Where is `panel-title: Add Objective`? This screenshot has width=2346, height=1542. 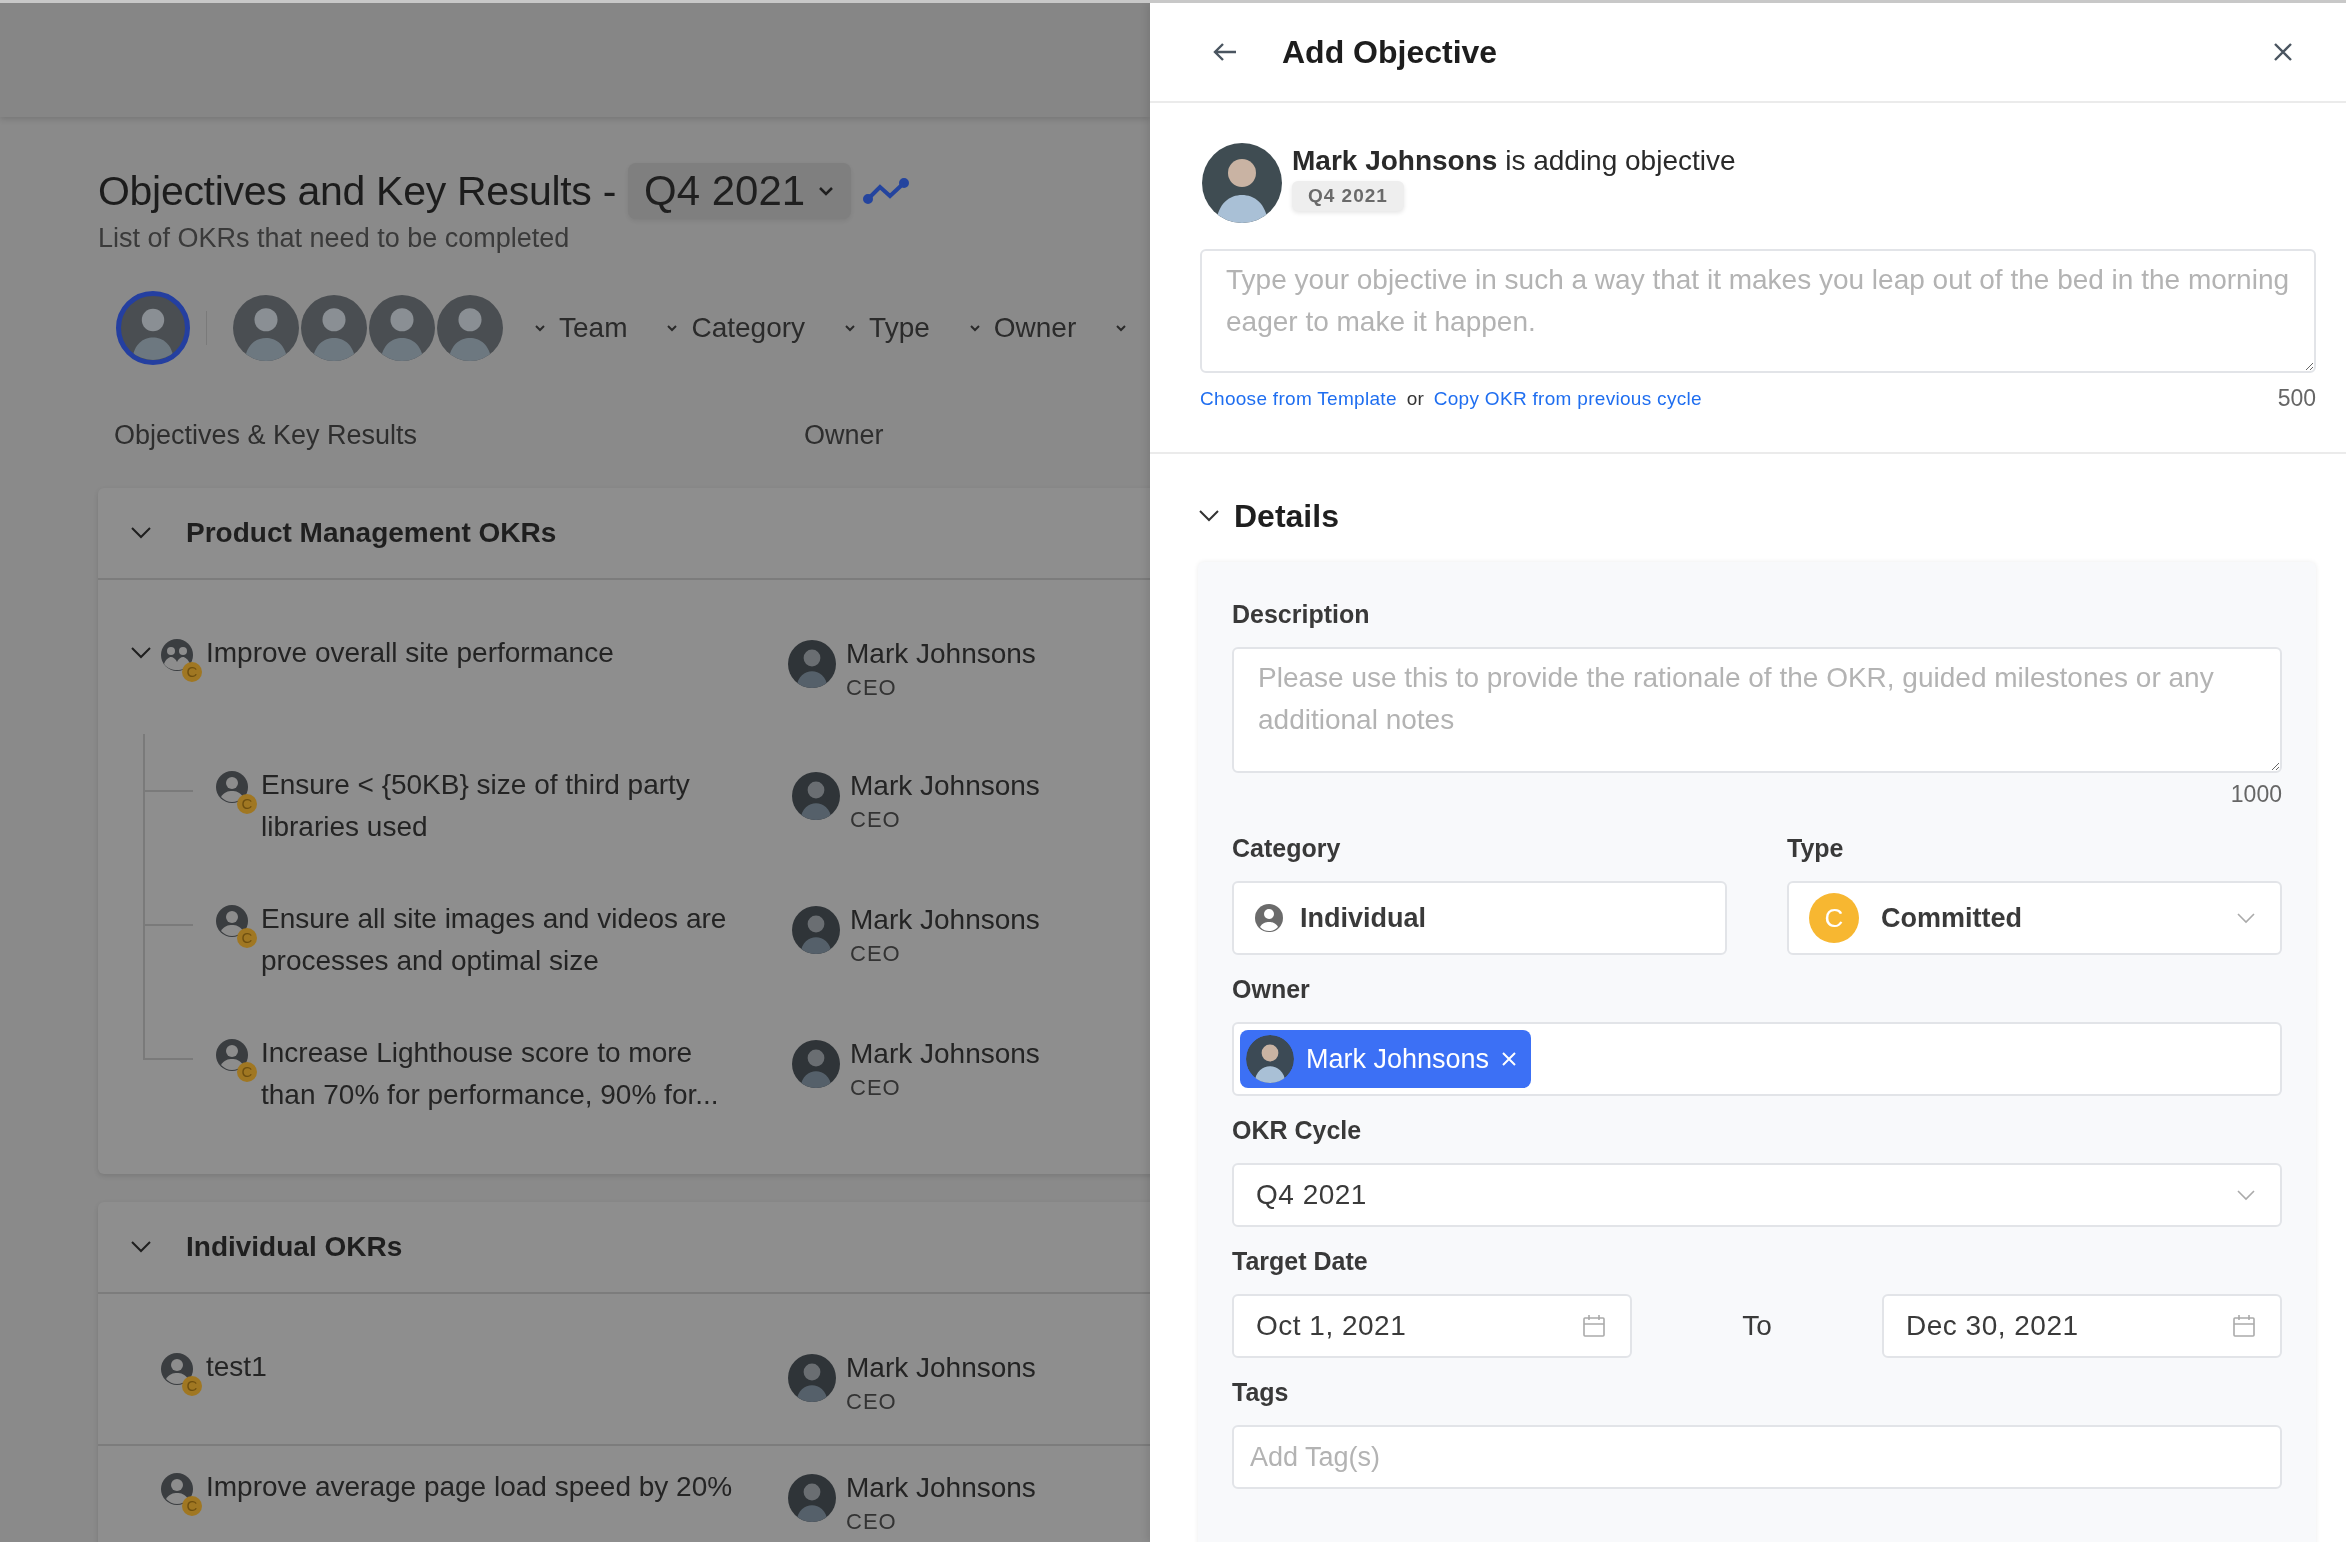
panel-title: Add Objective is located at coordinates (1390, 52).